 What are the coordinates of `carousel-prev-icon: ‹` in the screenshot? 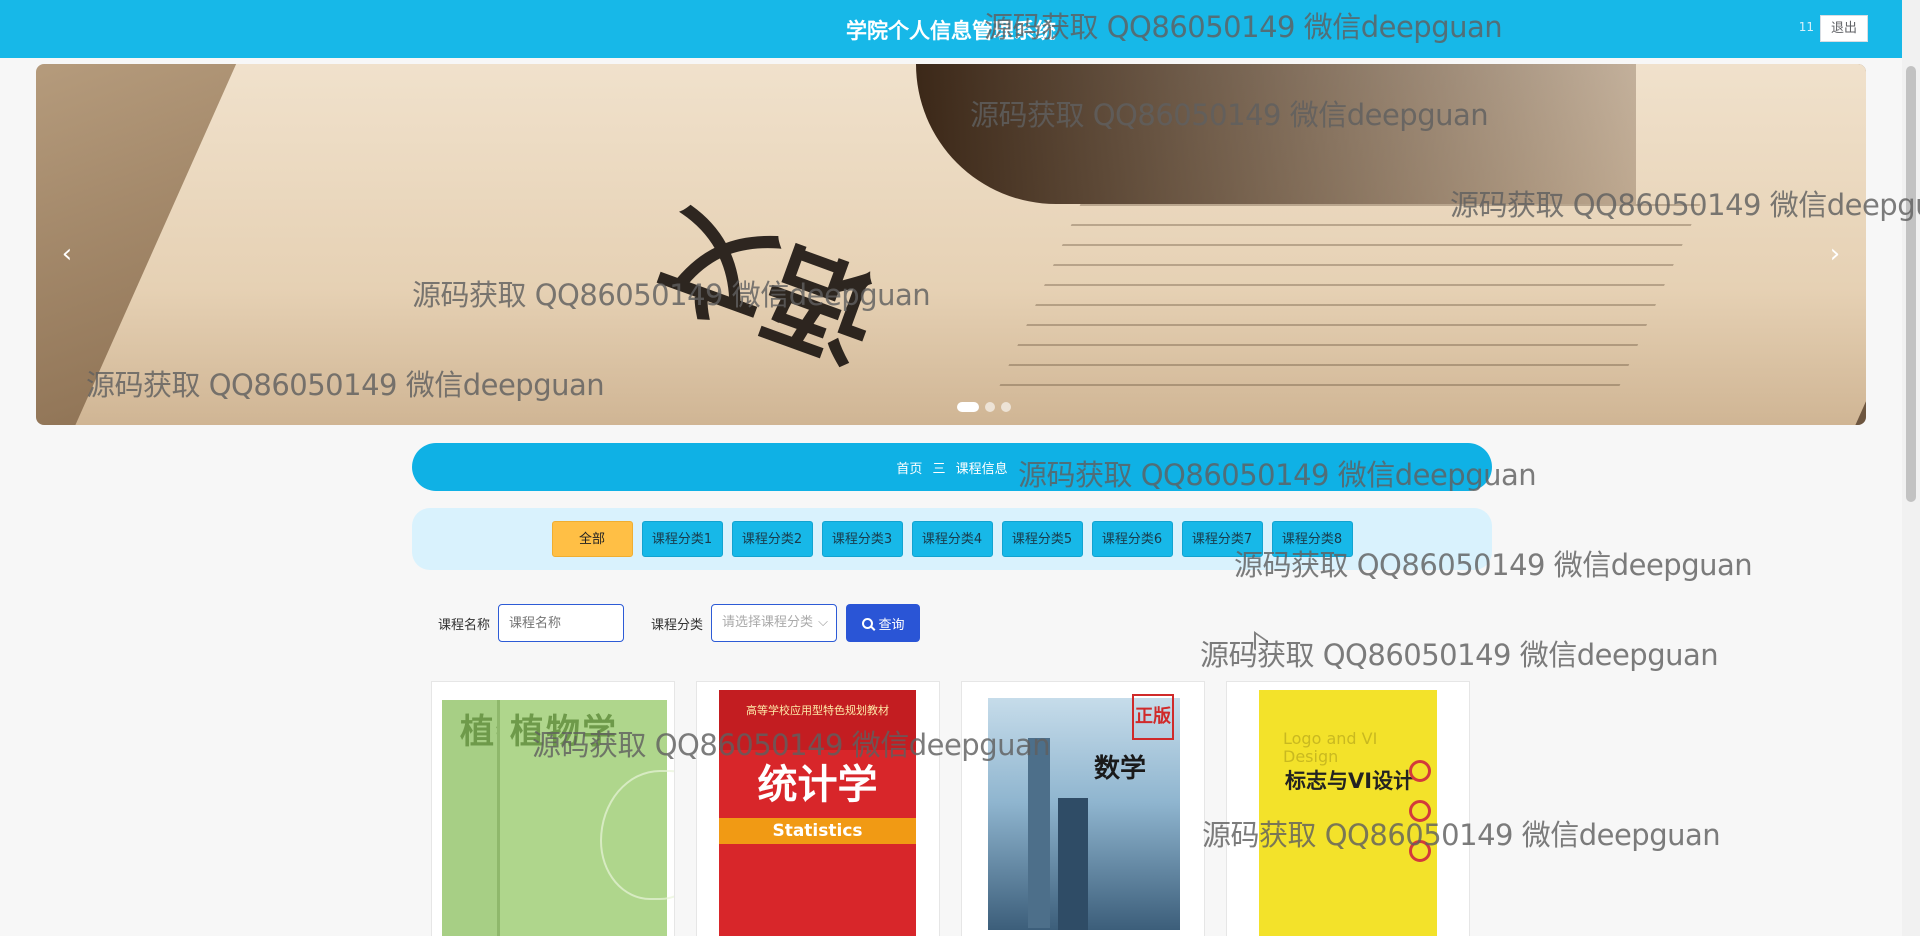 It's located at (67, 254).